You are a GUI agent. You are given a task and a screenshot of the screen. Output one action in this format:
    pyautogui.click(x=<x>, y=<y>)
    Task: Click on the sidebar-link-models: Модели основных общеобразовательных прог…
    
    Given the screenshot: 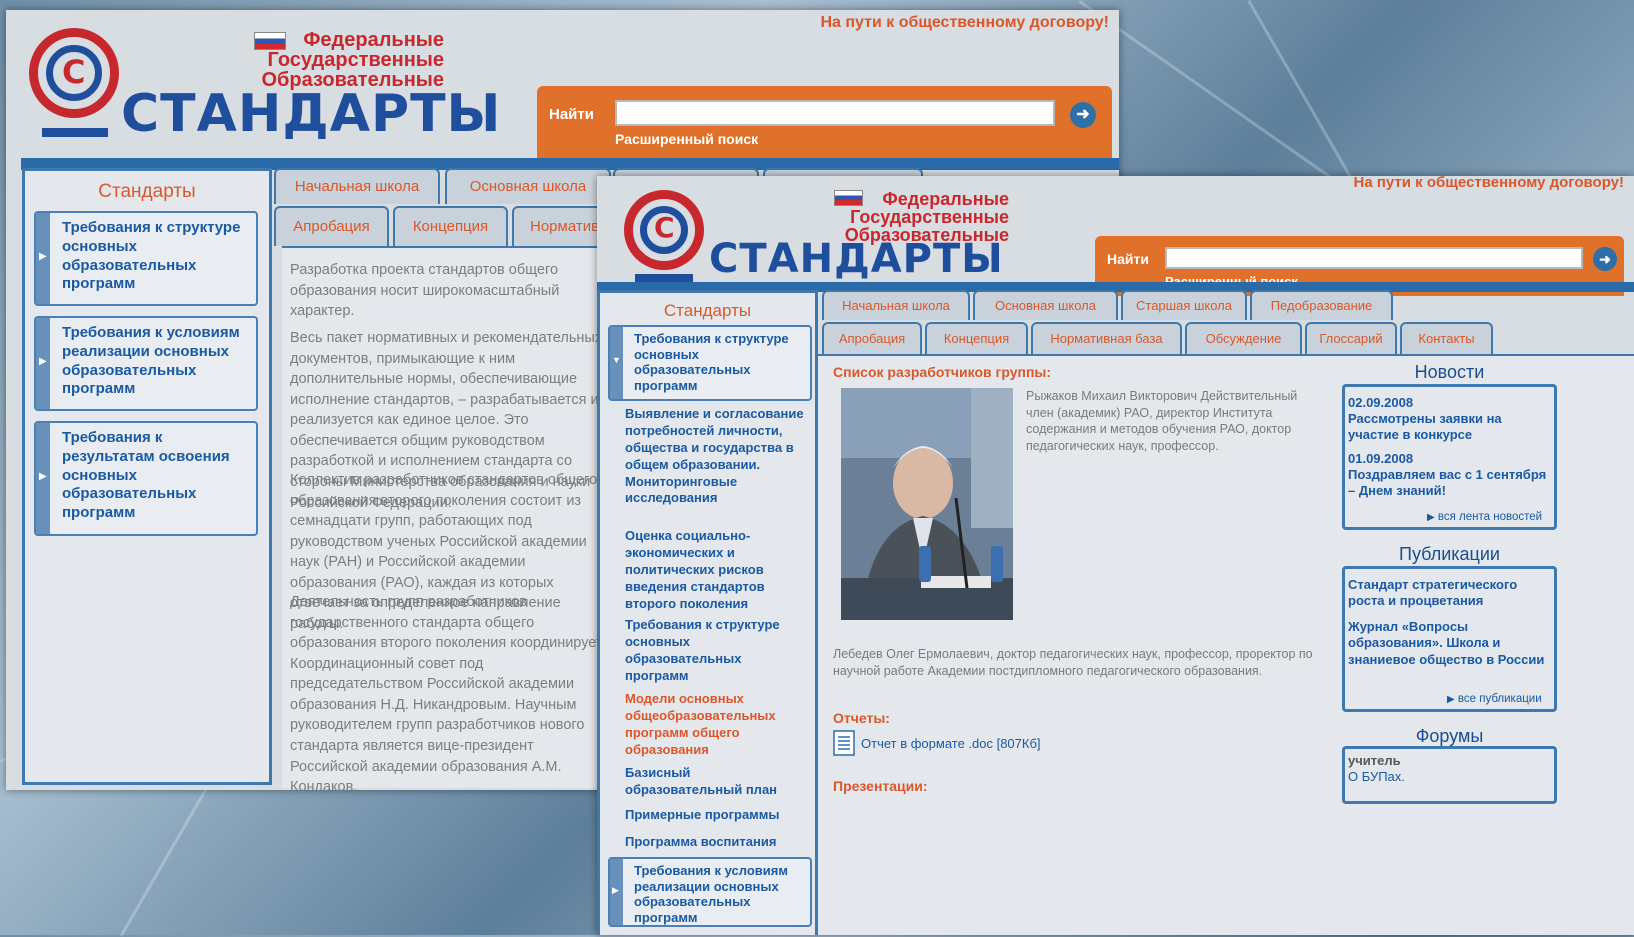 What is the action you would take?
    pyautogui.click(x=716, y=725)
    